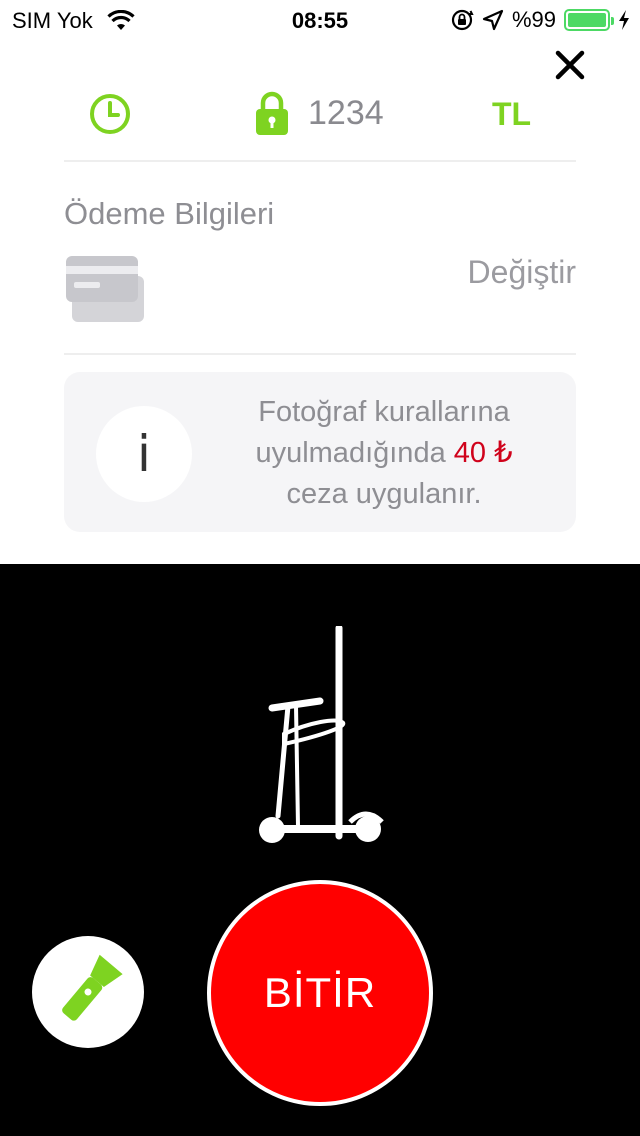 This screenshot has width=640, height=1136. I want to click on trip-info-row: 1234 TL, so click(320, 114).